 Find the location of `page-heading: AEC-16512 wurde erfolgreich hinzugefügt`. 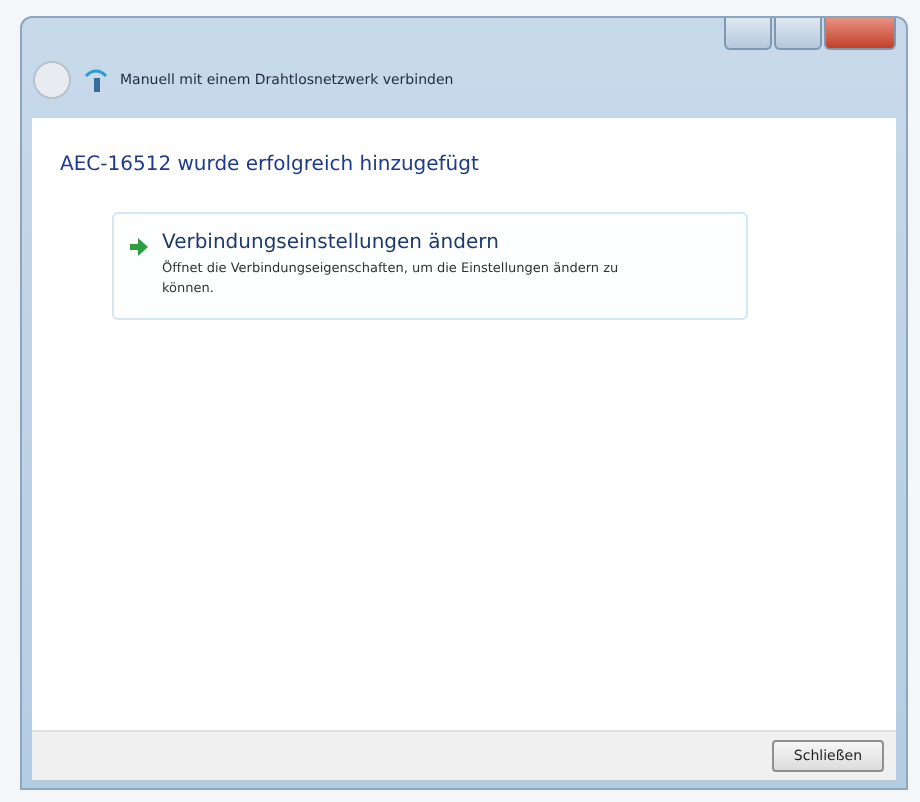

page-heading: AEC-16512 wurde erfolgreich hinzugefügt is located at coordinates (270, 165).